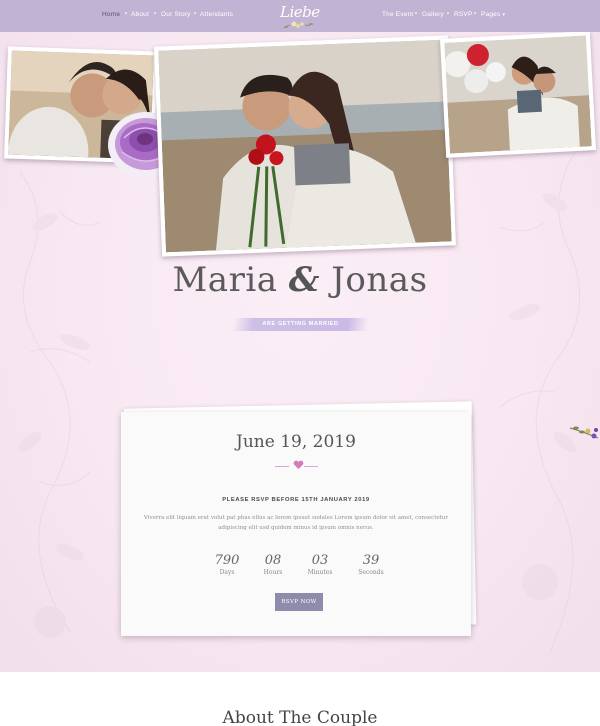 This screenshot has width=600, height=726. I want to click on nav-gallery: Gallery, so click(433, 14).